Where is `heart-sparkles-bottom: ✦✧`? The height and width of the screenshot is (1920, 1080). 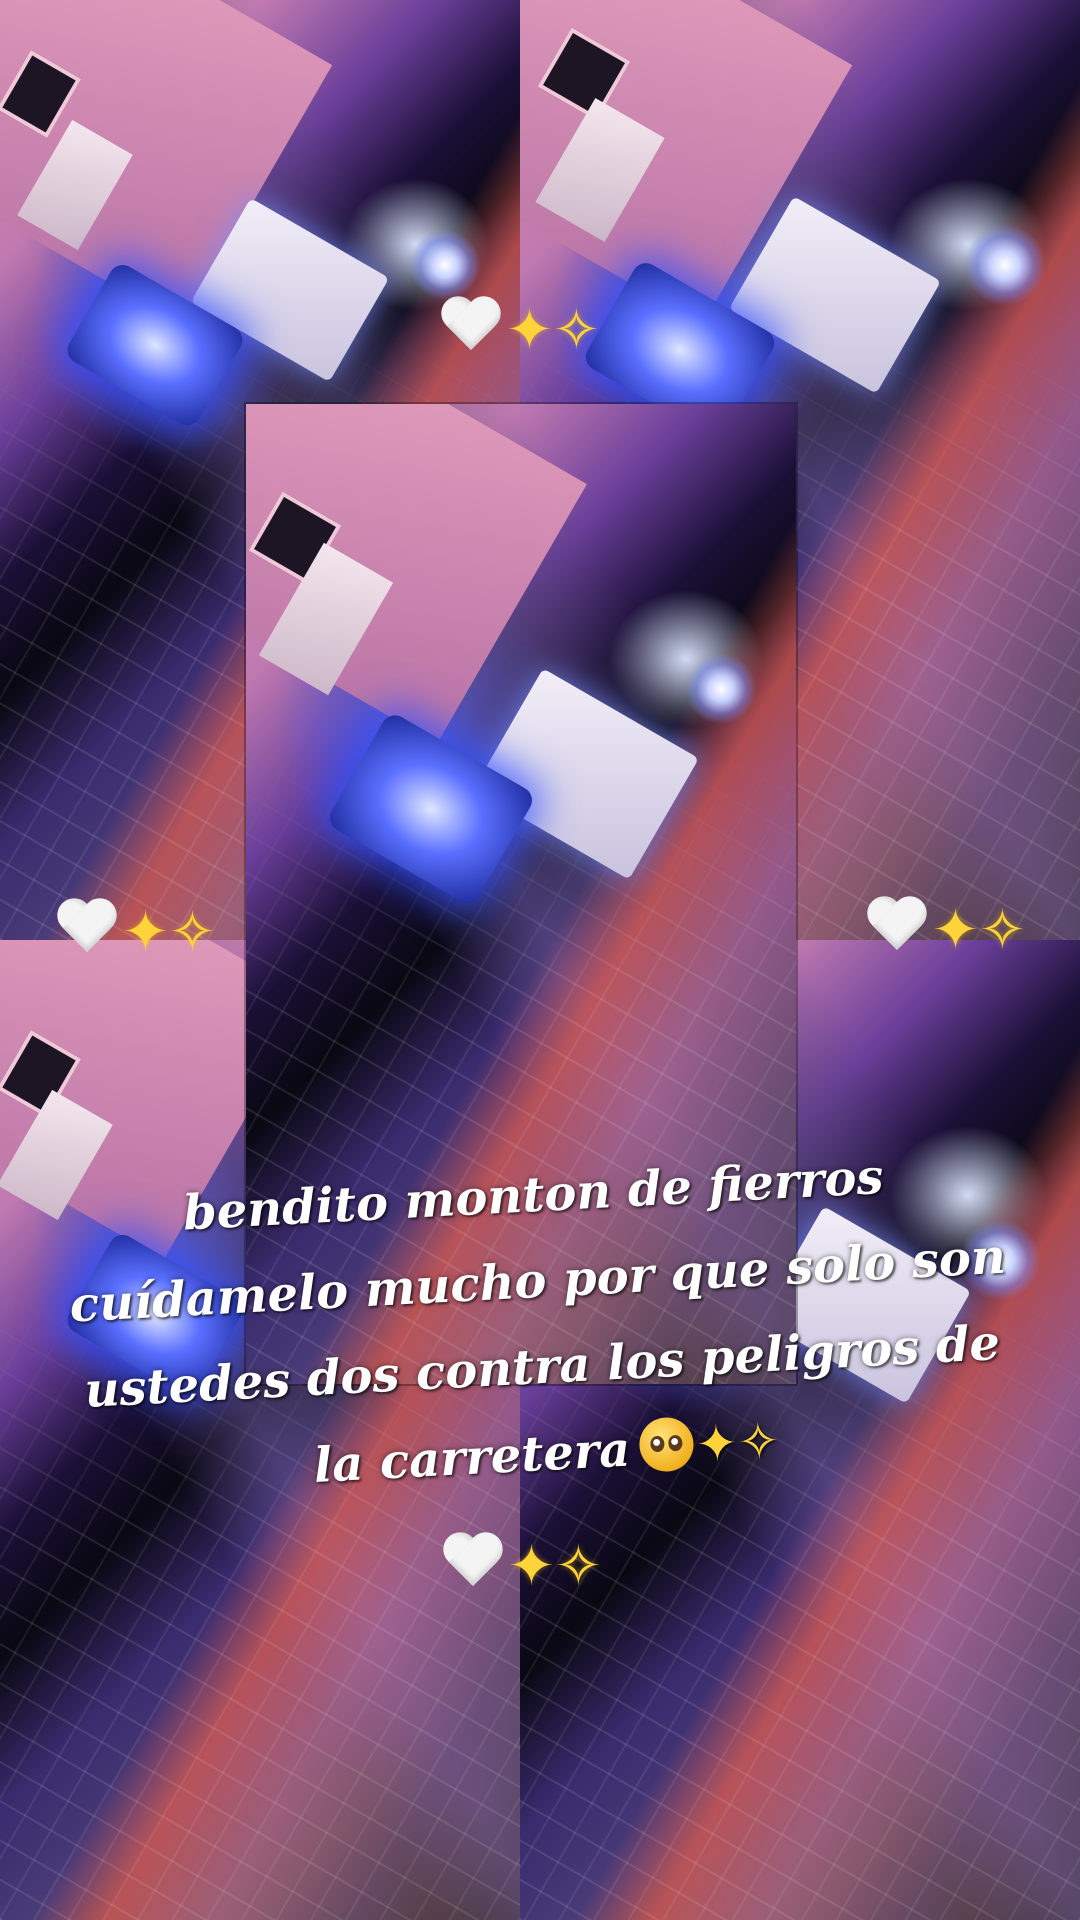
heart-sparkles-bottom: ✦✧ is located at coordinates (522, 1566).